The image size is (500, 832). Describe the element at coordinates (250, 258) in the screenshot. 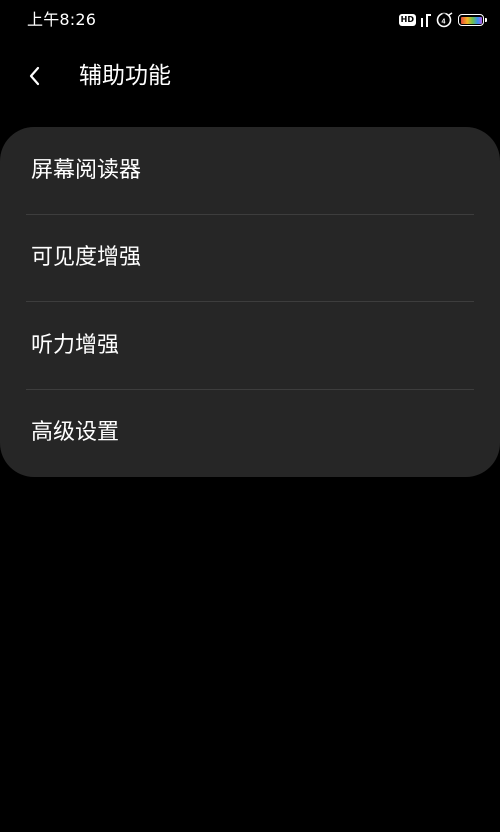

I see `menu-item-visibility-enhancement: 可见度增强` at that location.